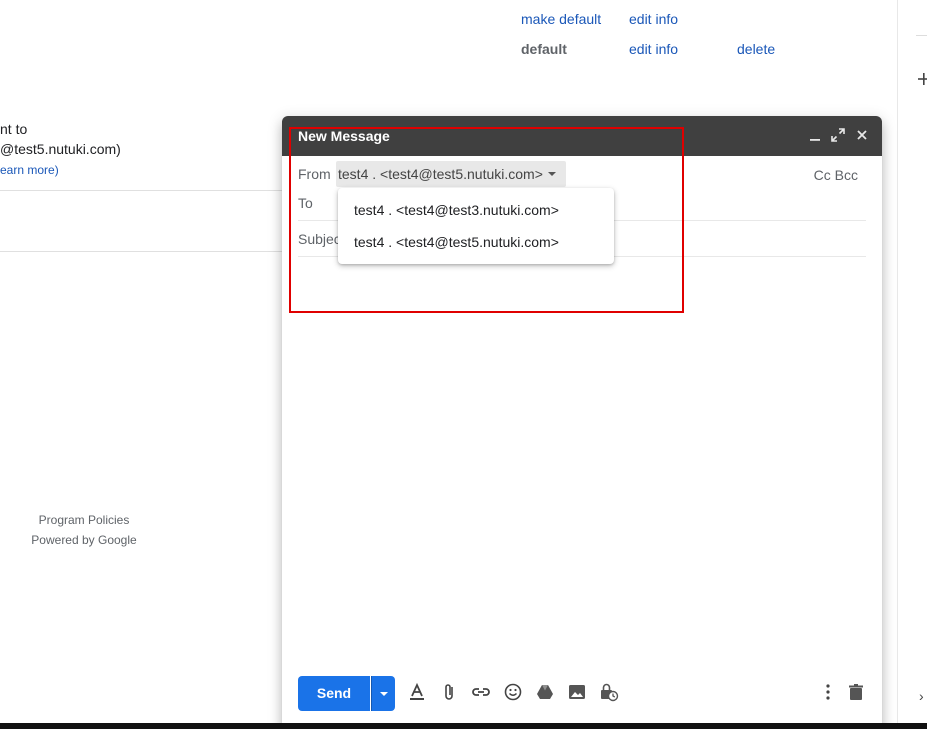 The image size is (927, 729). What do you see at coordinates (856, 692) in the screenshot?
I see `trash-icon` at bounding box center [856, 692].